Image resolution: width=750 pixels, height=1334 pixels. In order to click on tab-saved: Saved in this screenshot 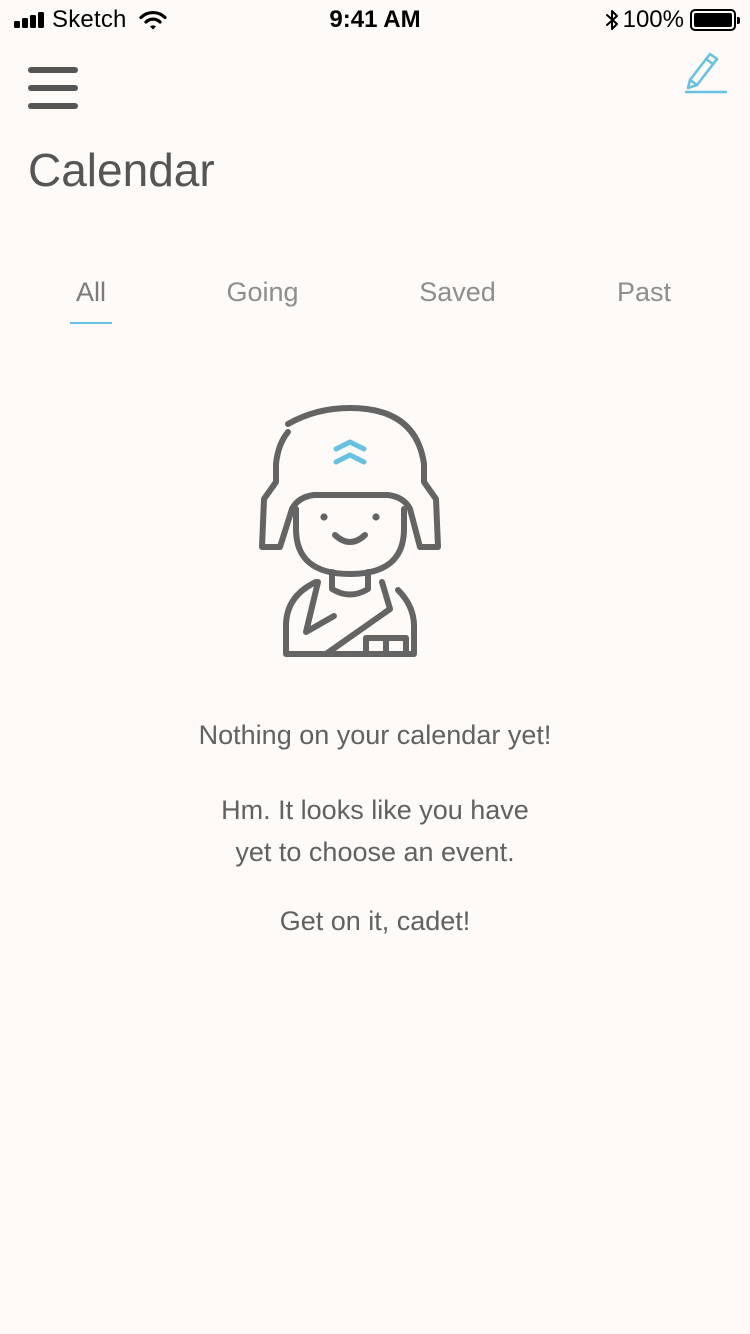, I will do `click(457, 300)`.